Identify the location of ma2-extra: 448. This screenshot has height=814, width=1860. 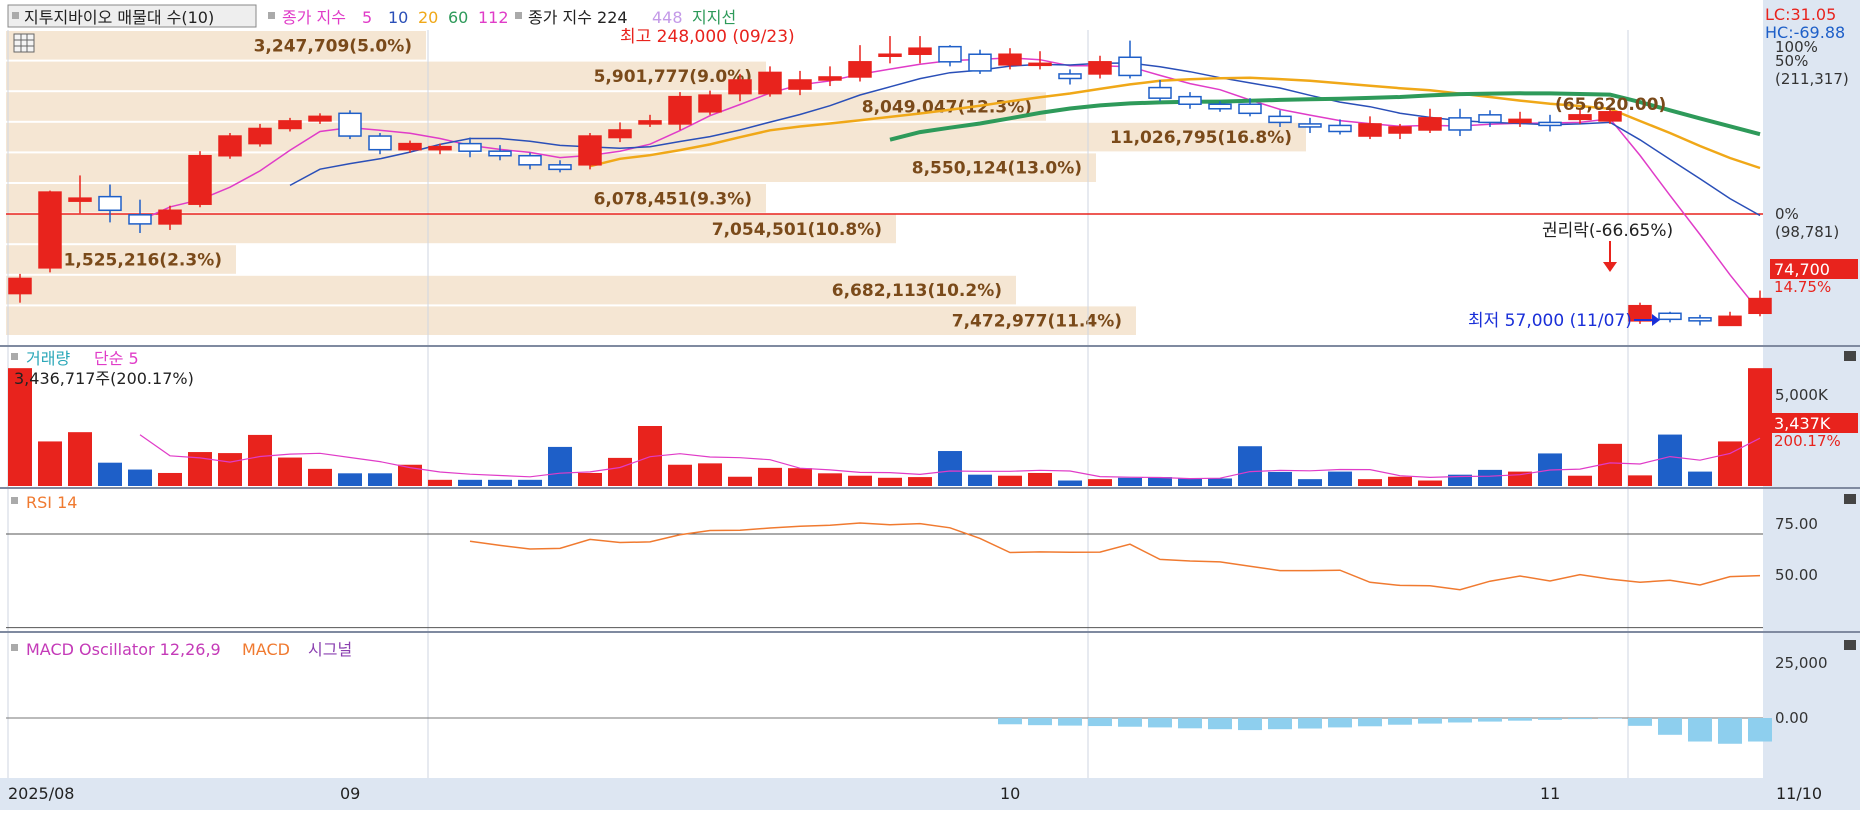
(667, 17).